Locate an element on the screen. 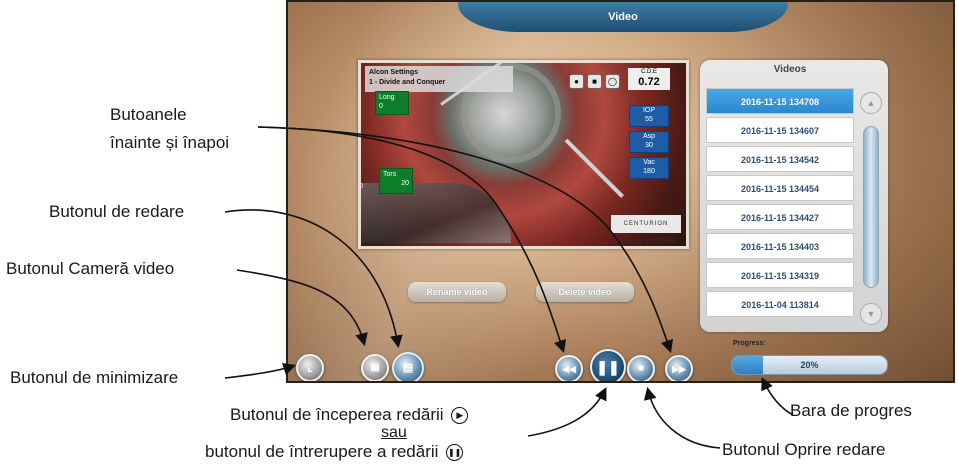 The height and width of the screenshot is (466, 958). fast-forward-icon: ▶▶ is located at coordinates (679, 369).